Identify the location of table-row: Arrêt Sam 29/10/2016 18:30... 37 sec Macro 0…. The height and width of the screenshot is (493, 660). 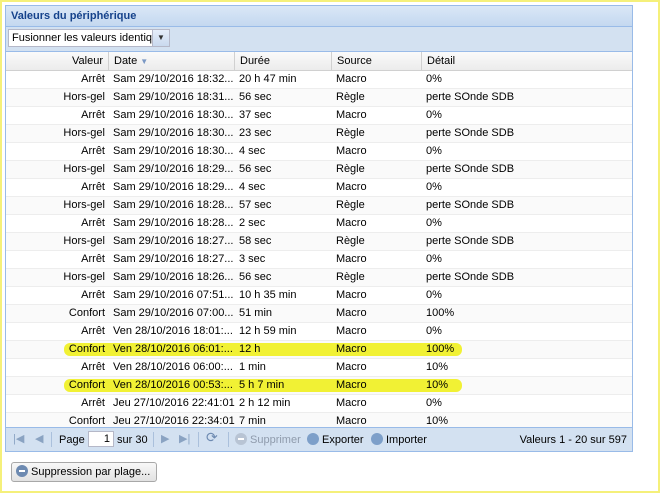
(319, 116).